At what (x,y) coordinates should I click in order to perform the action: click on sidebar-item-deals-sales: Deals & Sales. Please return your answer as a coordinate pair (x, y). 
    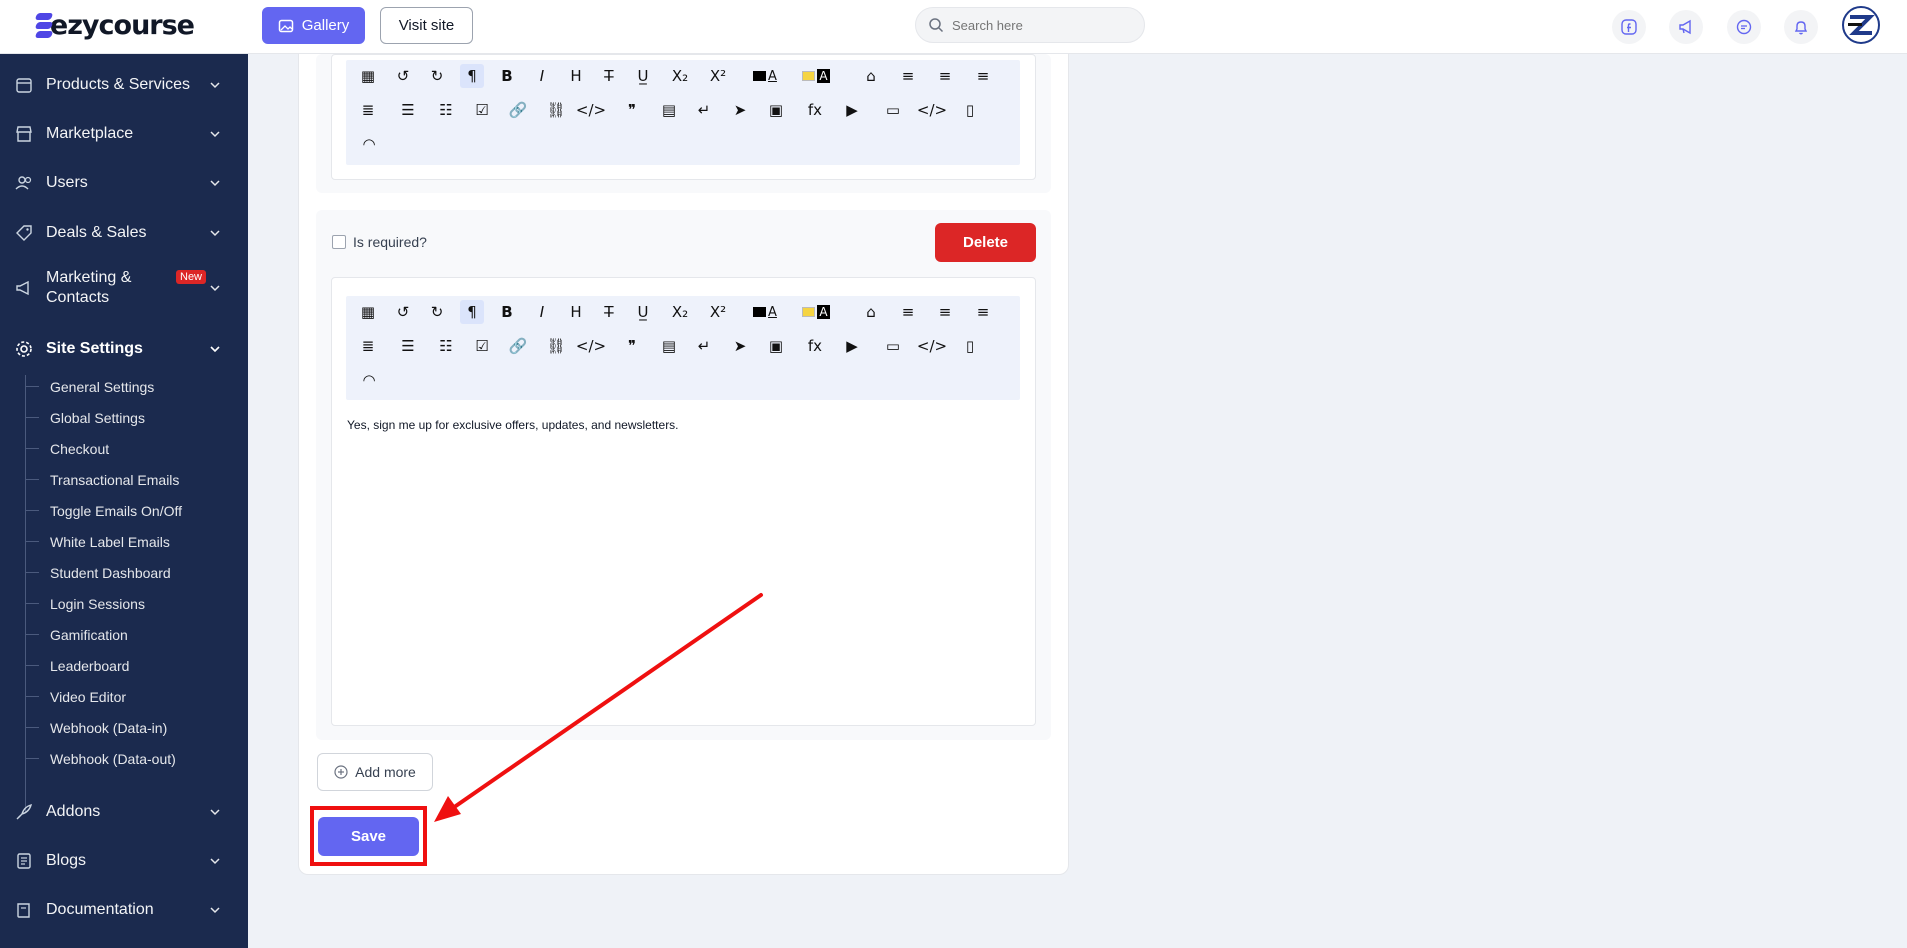
    Looking at the image, I should click on (124, 233).